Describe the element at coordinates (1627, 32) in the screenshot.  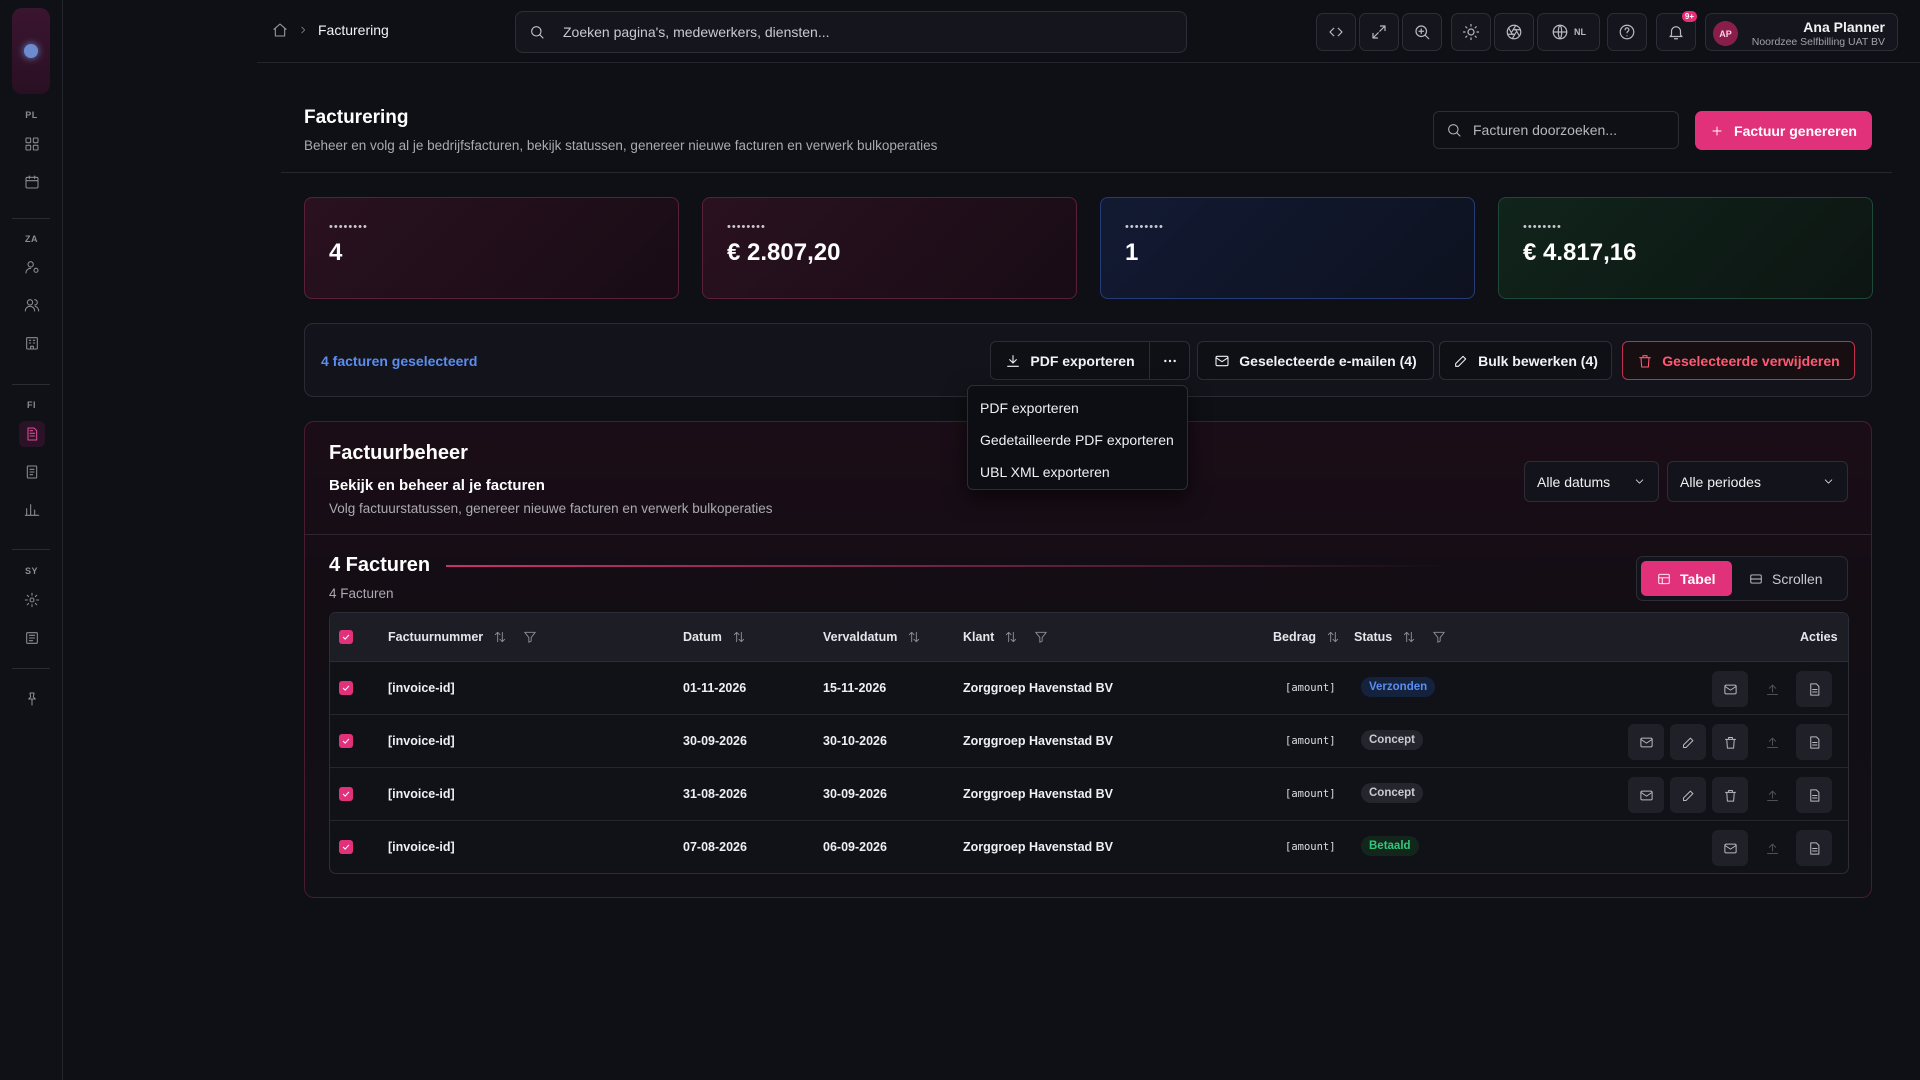
I see `help-button` at that location.